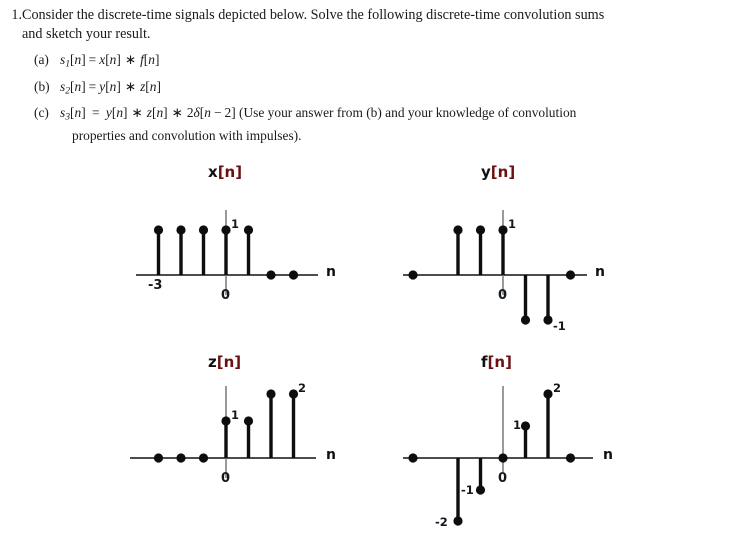 The image size is (731, 544). I want to click on chart-f-n-amplitude-label-minus1: -1, so click(467, 490).